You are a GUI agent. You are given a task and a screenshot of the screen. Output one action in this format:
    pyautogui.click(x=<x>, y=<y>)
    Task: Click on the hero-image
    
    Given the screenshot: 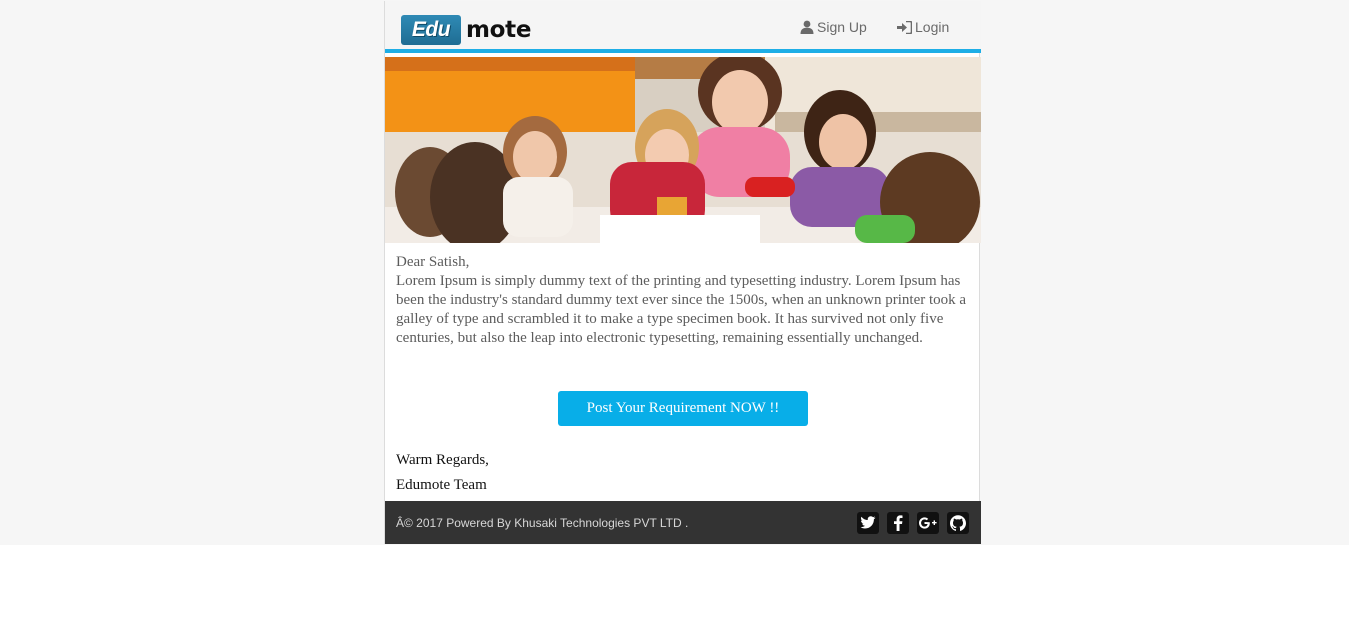 What is the action you would take?
    pyautogui.click(x=683, y=150)
    